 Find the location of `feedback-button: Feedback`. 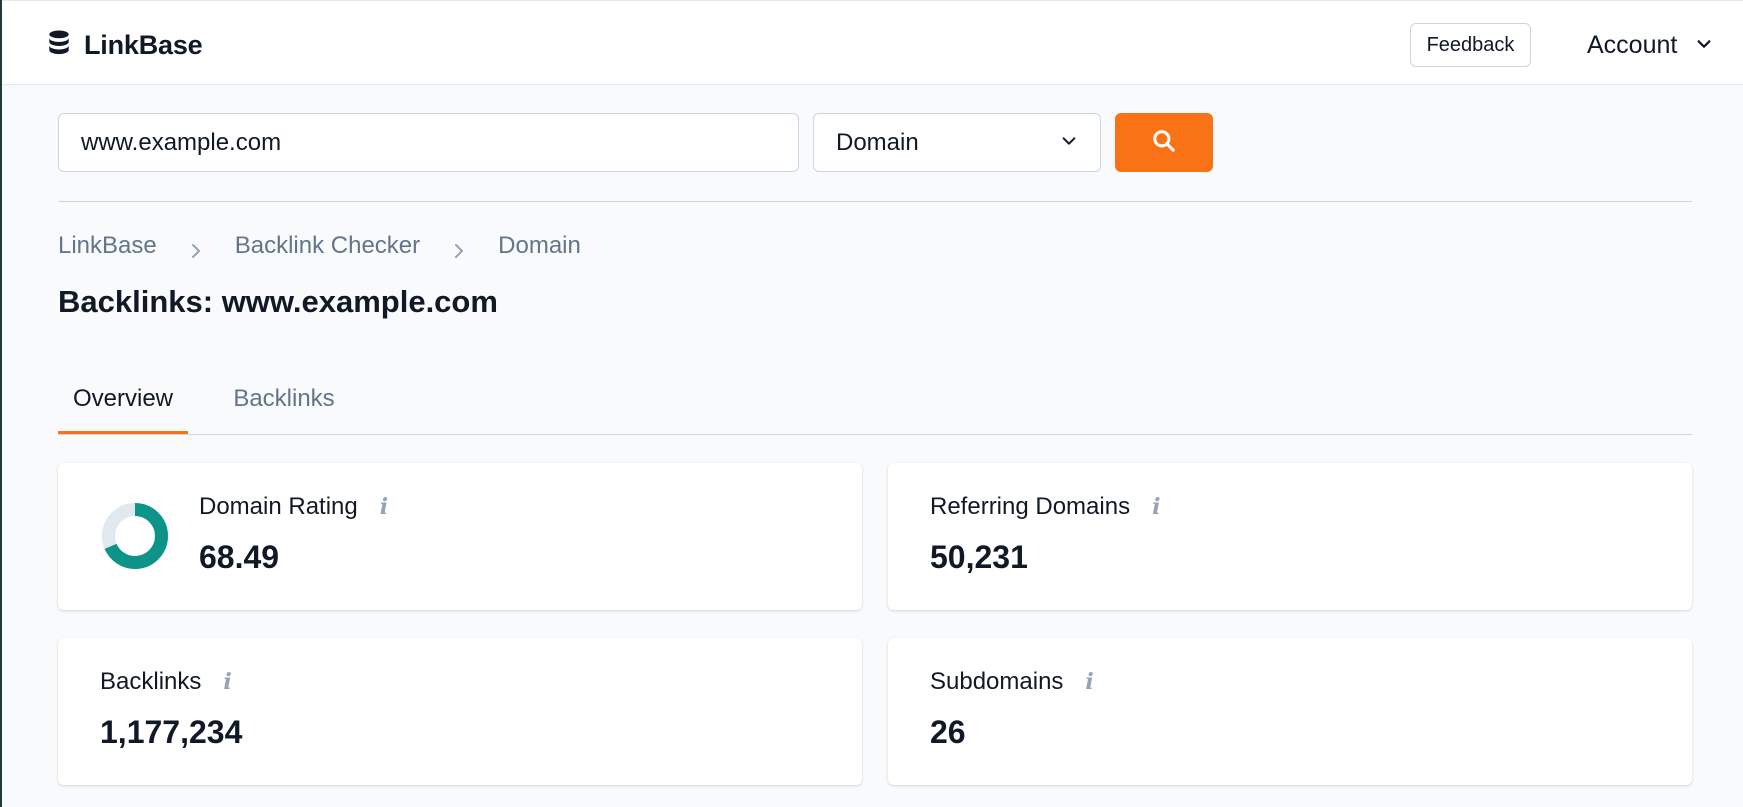

feedback-button: Feedback is located at coordinates (1470, 45).